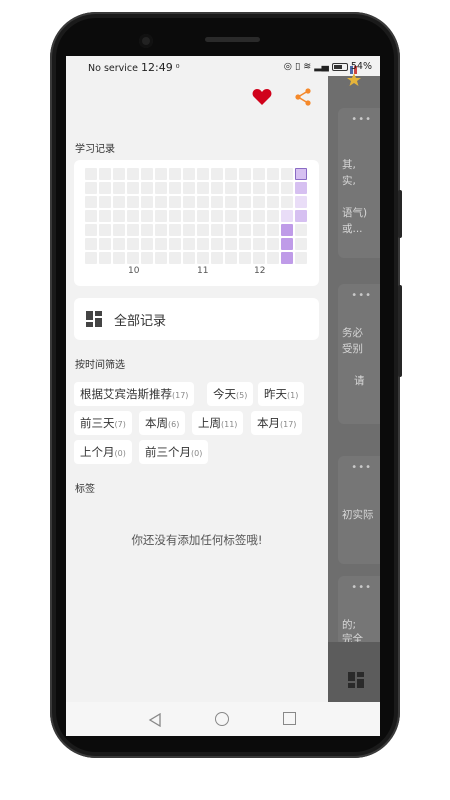 This screenshot has height=800, width=450. I want to click on study-heatmap: 10 11 12, so click(196, 223).